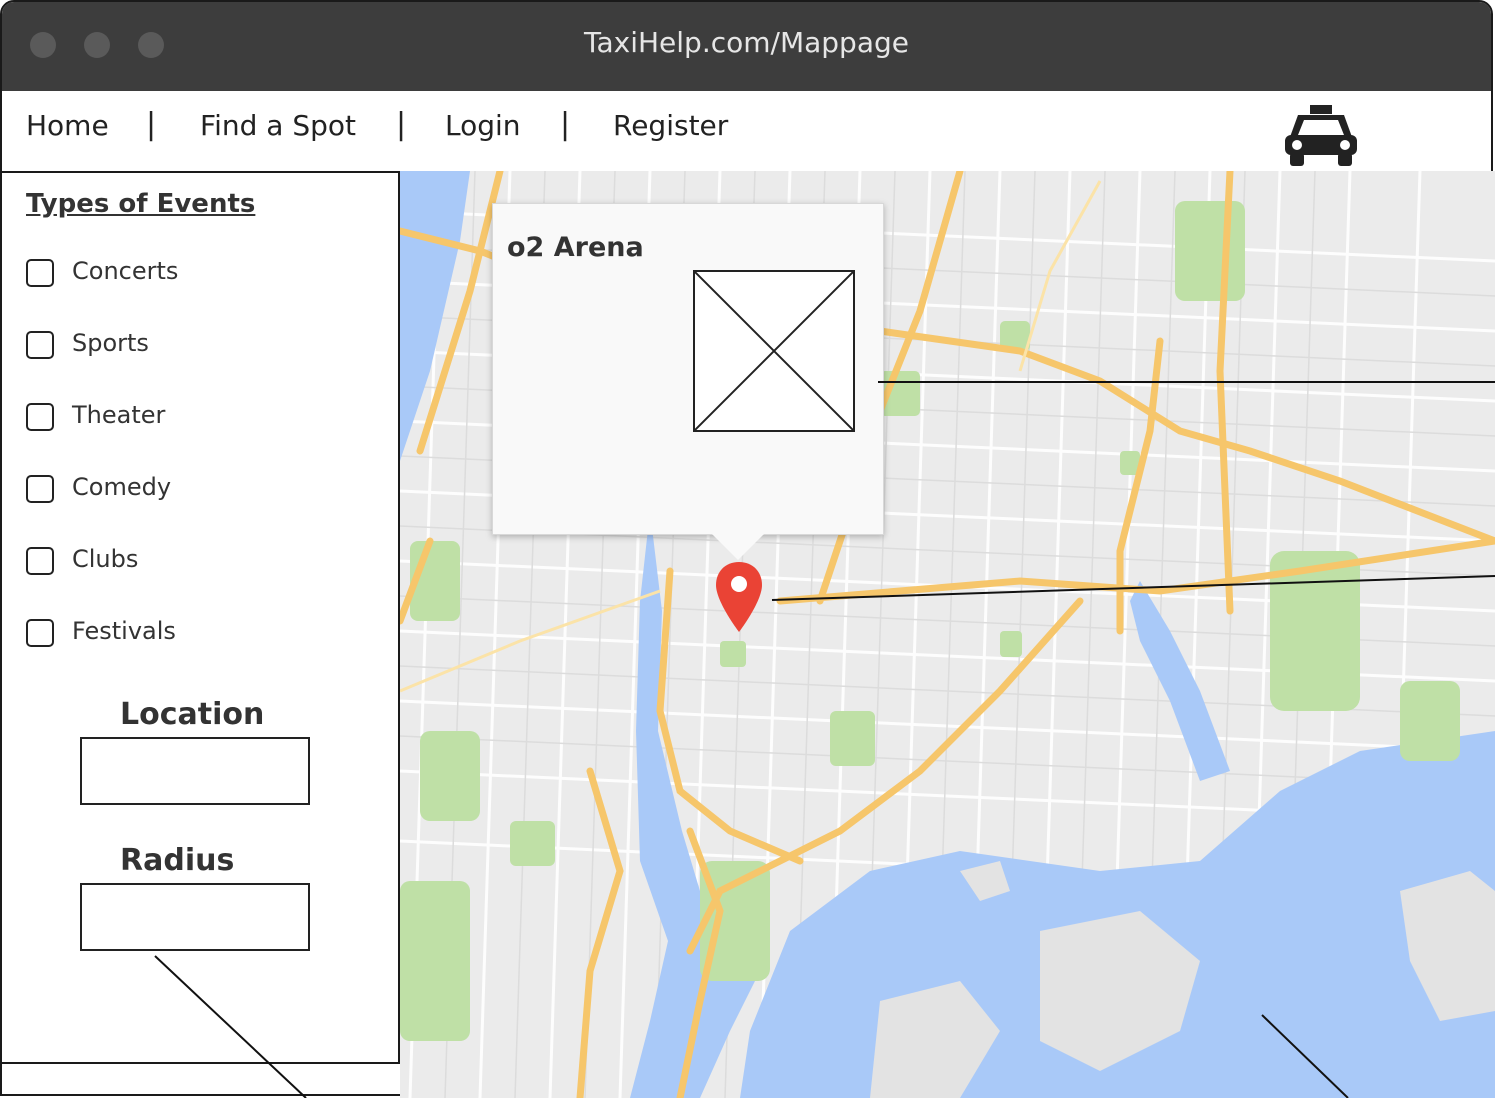 The height and width of the screenshot is (1098, 1495). Describe the element at coordinates (177, 860) in the screenshot. I see `radius-label: Radius` at that location.